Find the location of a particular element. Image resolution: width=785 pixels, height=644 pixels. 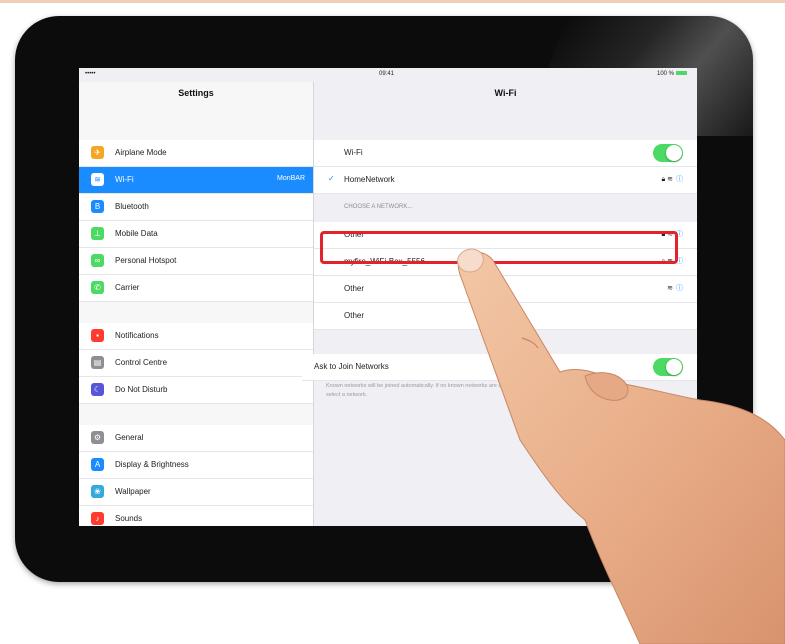

wifi-toggle-row: Wi-Fi is located at coordinates (505, 153).